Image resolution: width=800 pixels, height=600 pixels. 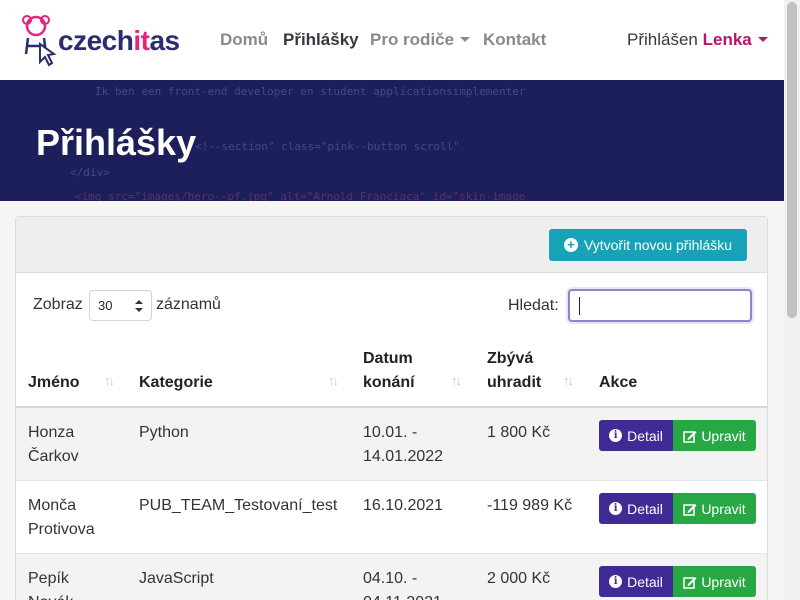 What do you see at coordinates (164, 432) in the screenshot?
I see `cell-category: Python` at bounding box center [164, 432].